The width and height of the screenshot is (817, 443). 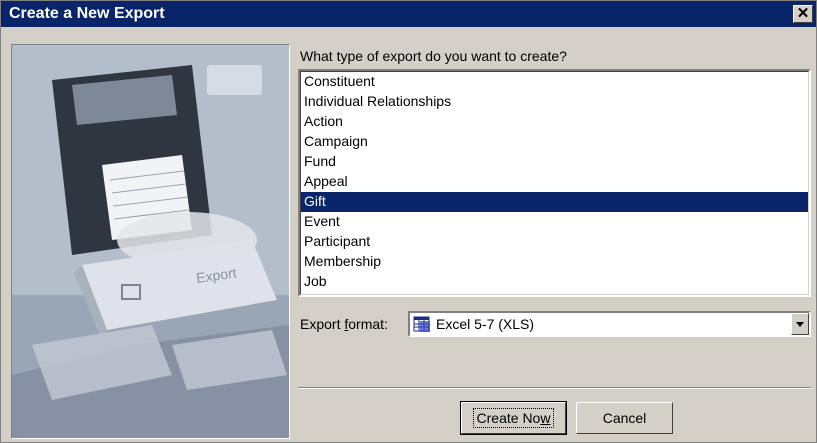 I want to click on list-item-event: Event, so click(x=554, y=222).